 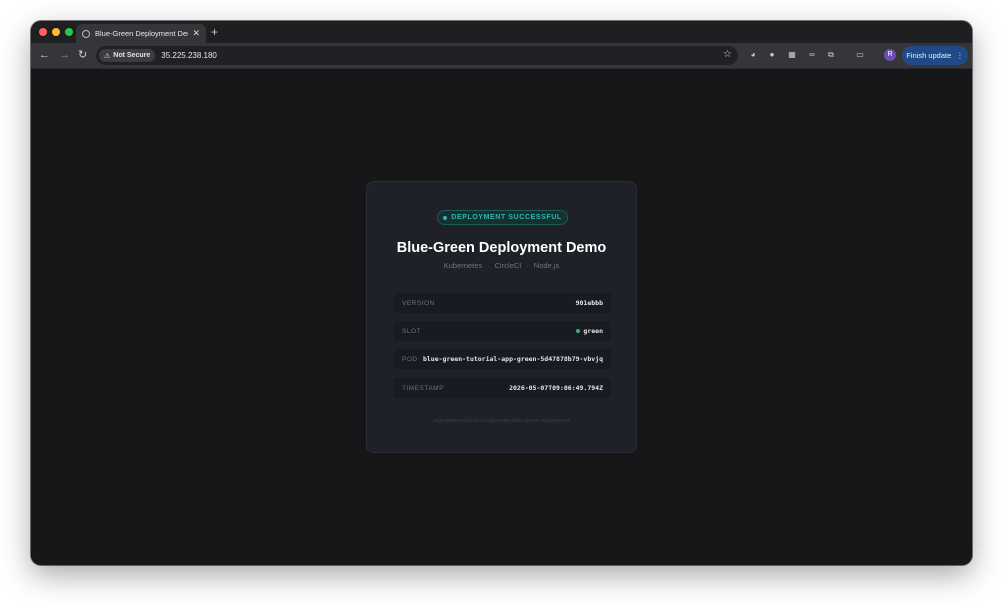 What do you see at coordinates (502, 388) in the screenshot?
I see `info-row-timestamp: TIMESTAMP 2026-05-07T09:06:49.794Z` at bounding box center [502, 388].